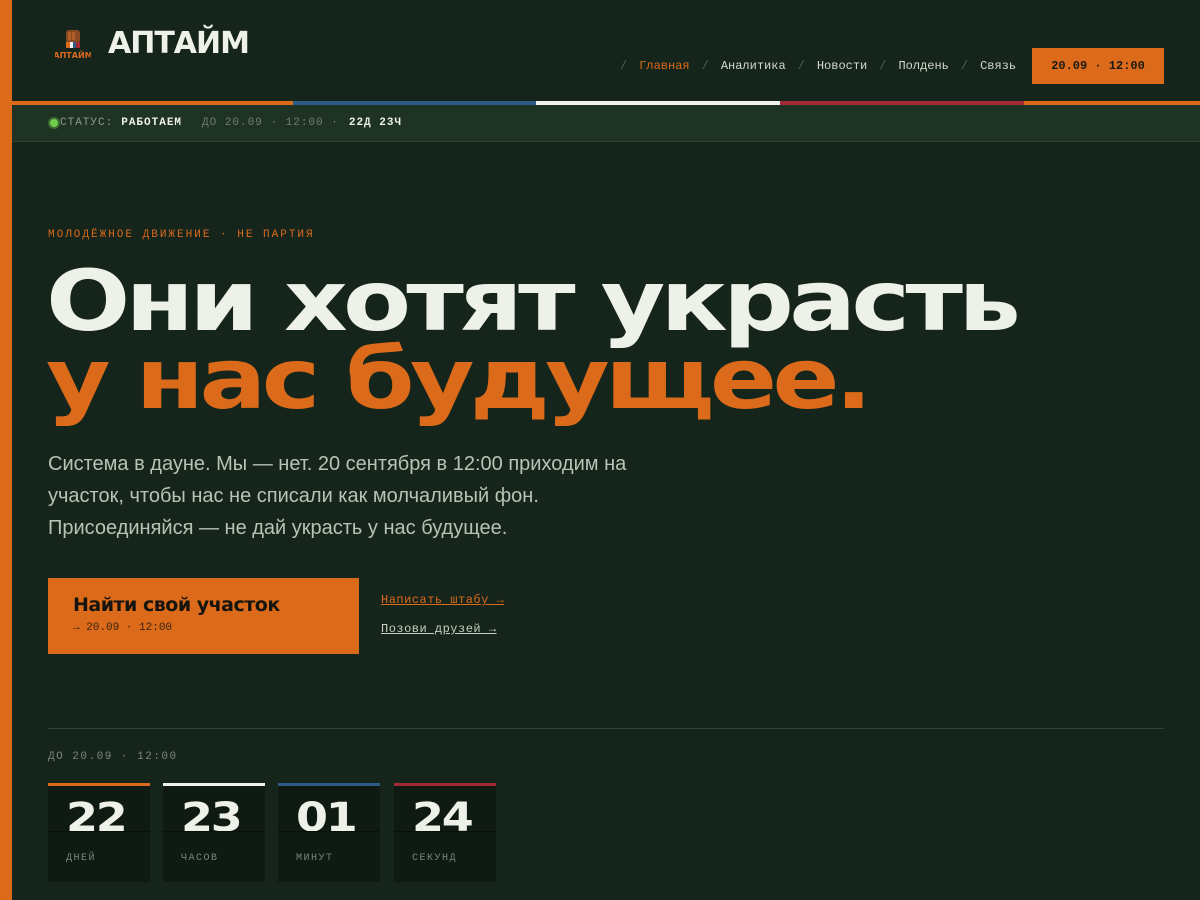 This screenshot has width=1200, height=900. Describe the element at coordinates (375, 123) in the screenshot. I see `status-countdown: 22Д 23Ч` at that location.